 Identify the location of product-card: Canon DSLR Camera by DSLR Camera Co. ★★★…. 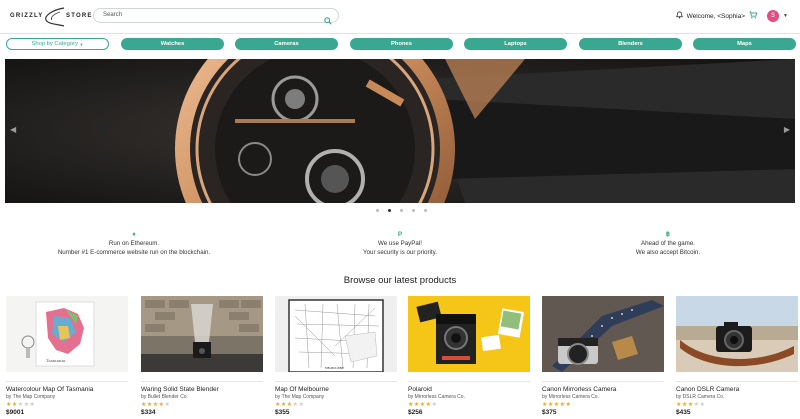
(737, 356).